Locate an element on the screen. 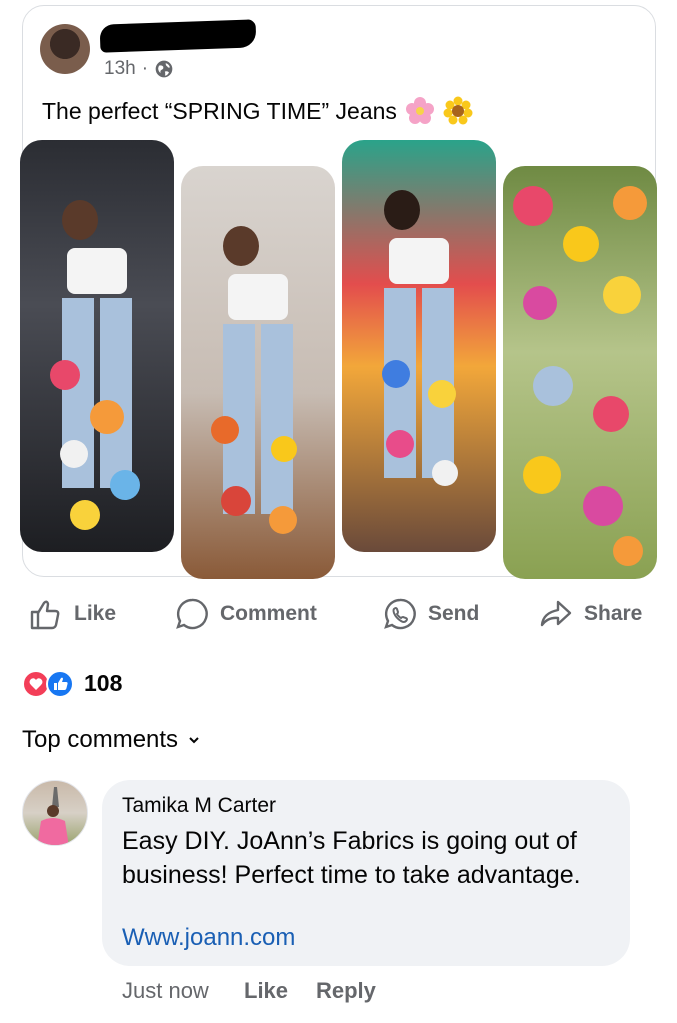  post-caption: The perfect “SPRING TIME” Jeans is located at coordinates (257, 111).